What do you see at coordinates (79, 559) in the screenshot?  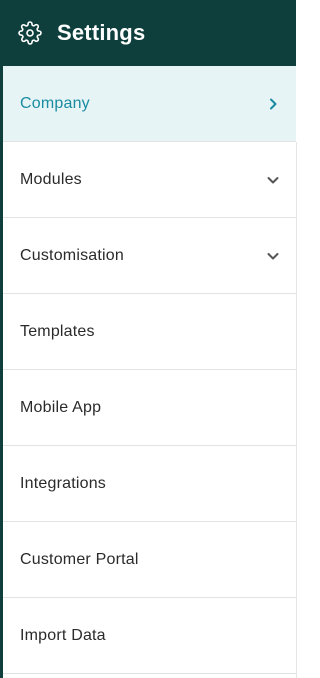 I see `menu-item-label: Customer Portal` at bounding box center [79, 559].